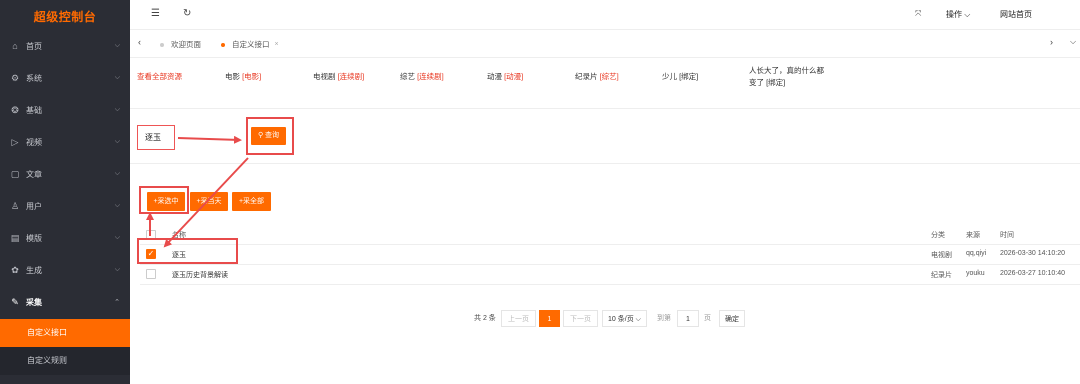 Image resolution: width=1080 pixels, height=384 pixels. What do you see at coordinates (514, 76) in the screenshot?
I see `resource-binding: [动漫]` at bounding box center [514, 76].